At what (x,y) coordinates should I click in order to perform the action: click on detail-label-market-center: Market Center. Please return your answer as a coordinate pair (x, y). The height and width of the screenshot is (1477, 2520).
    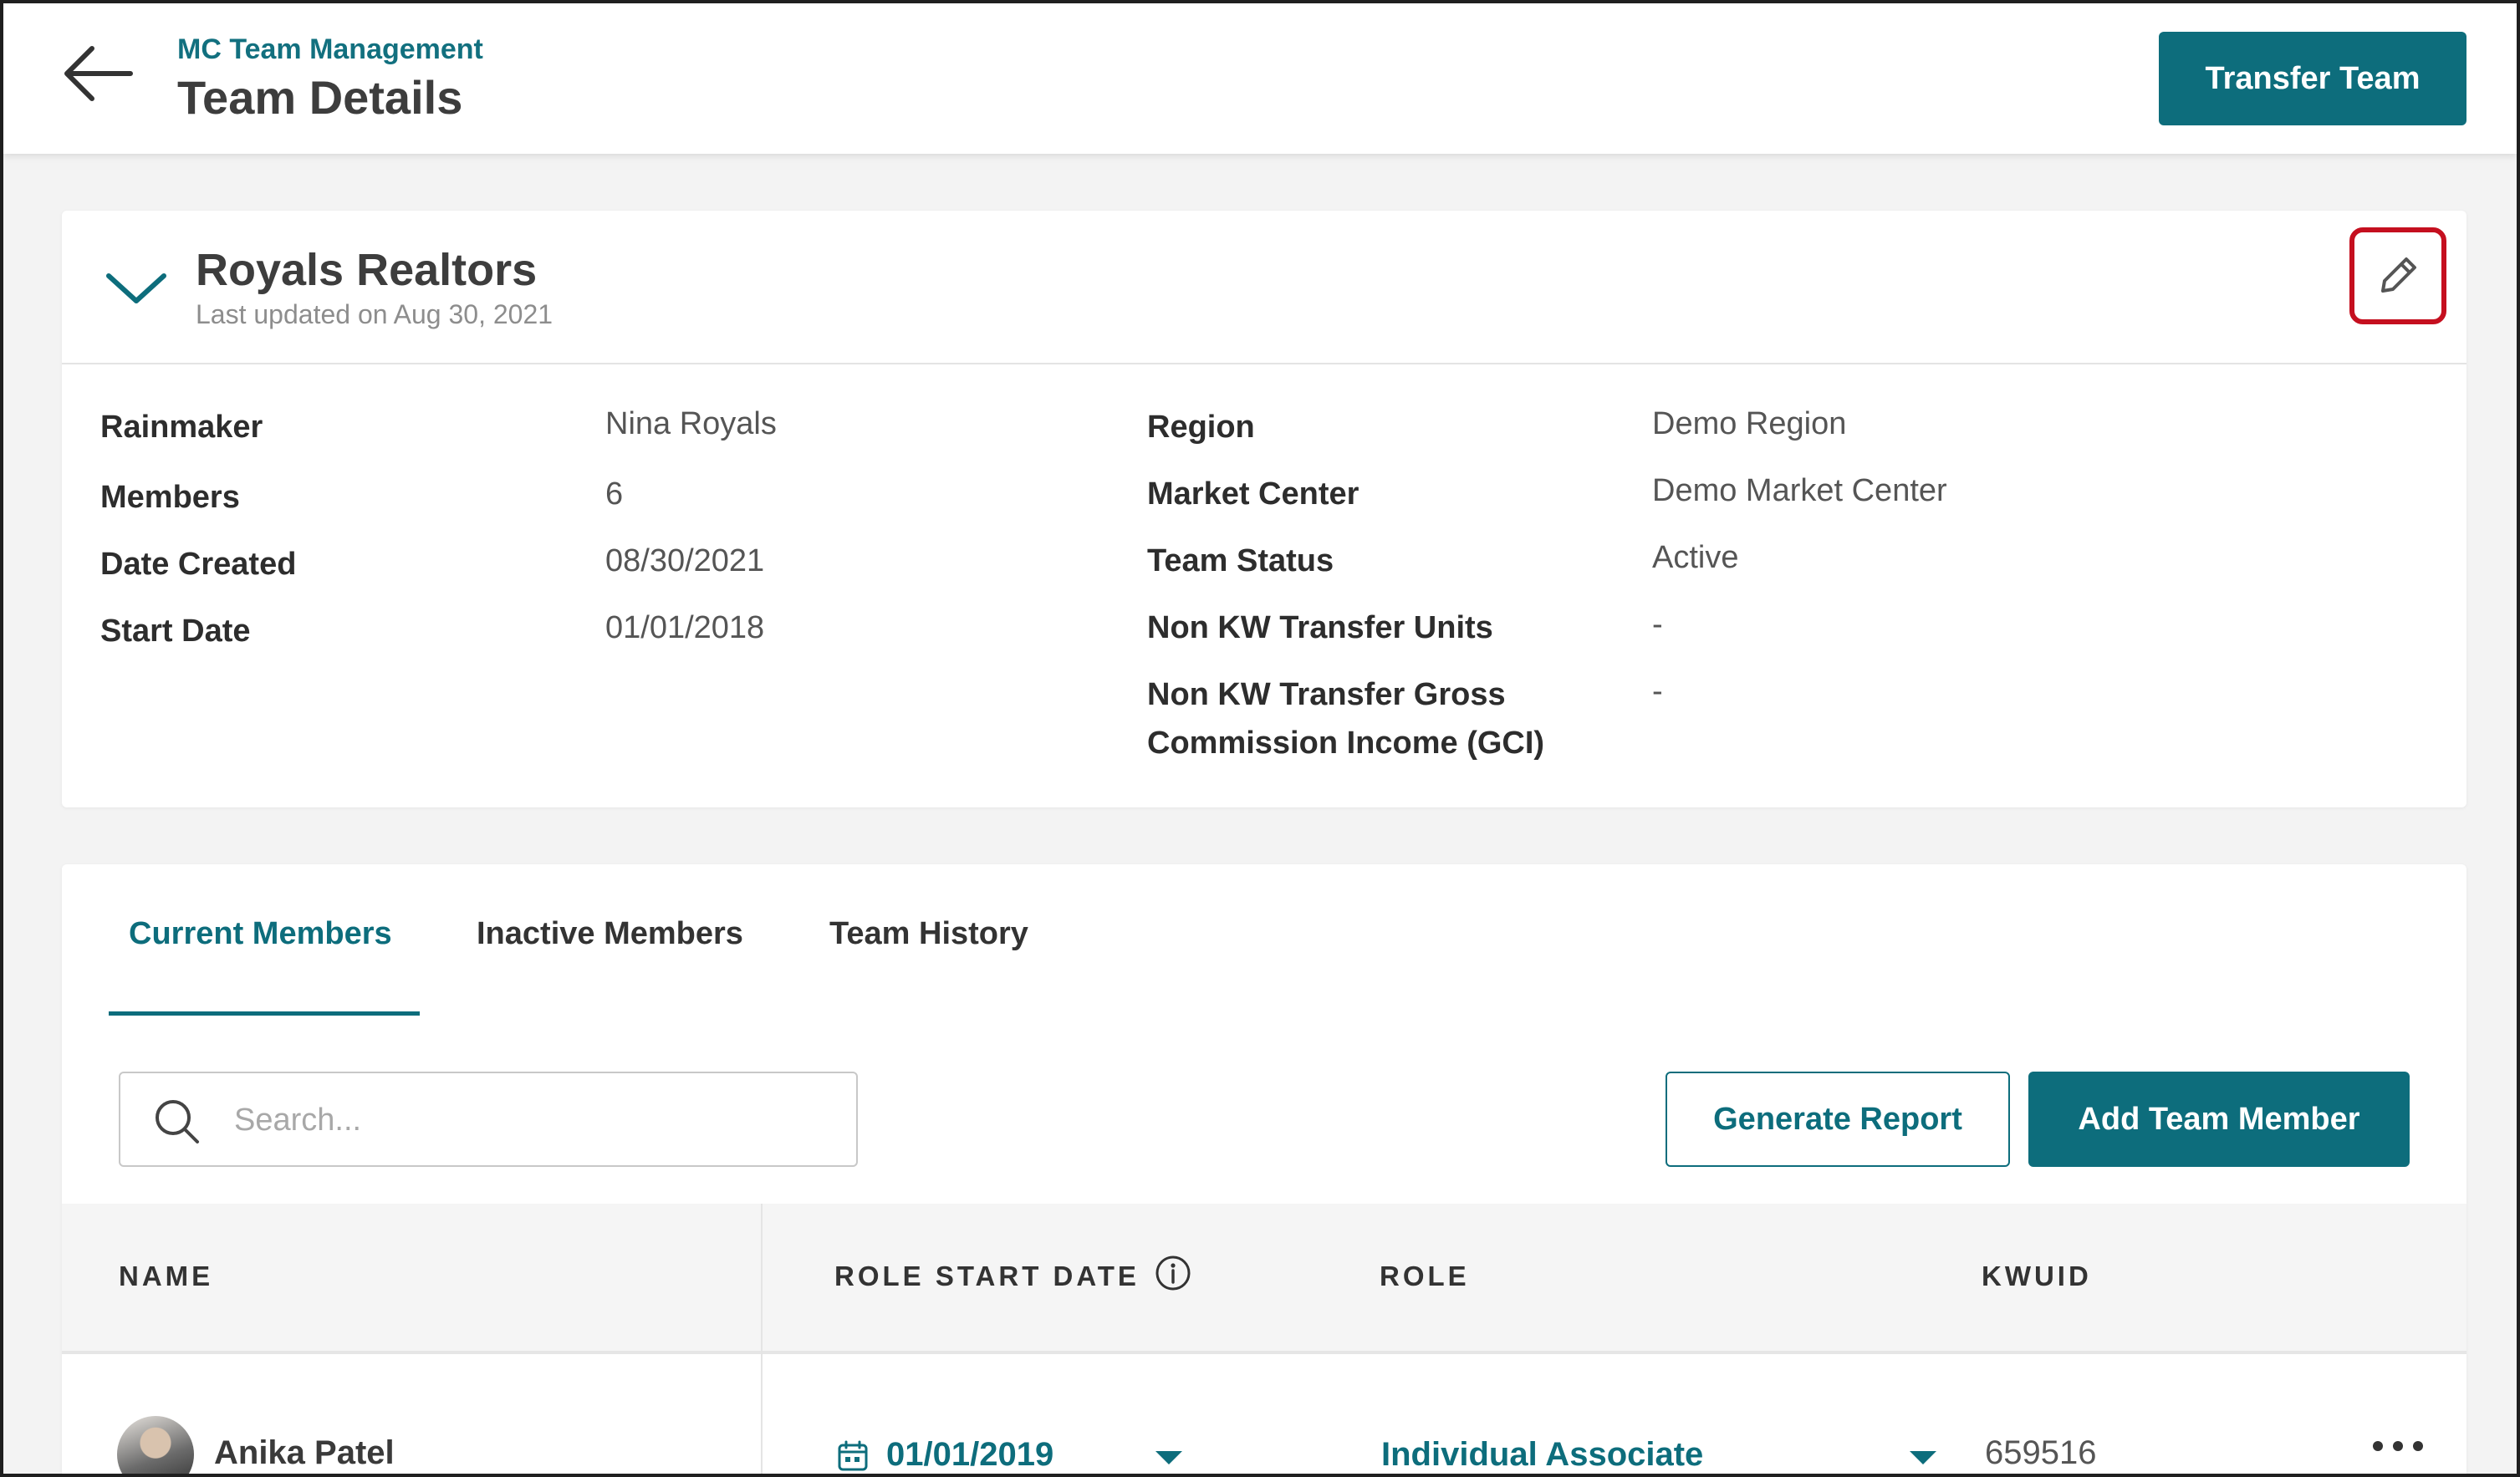
    Looking at the image, I should click on (1253, 494).